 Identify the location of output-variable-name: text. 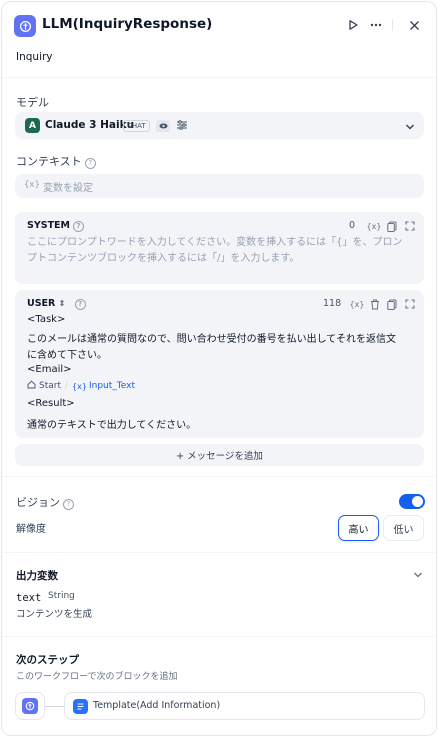
(29, 598).